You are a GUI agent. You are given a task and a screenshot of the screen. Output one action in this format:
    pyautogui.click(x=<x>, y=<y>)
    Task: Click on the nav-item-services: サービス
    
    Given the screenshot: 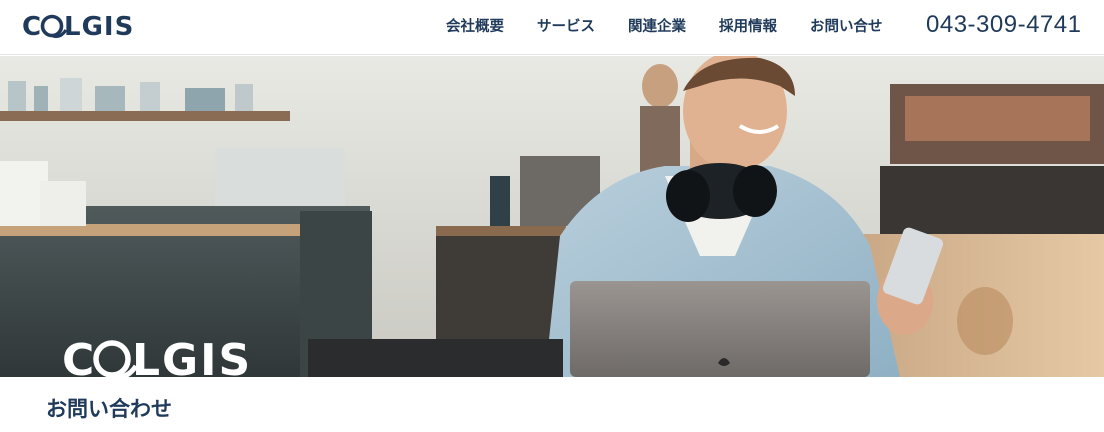 What is the action you would take?
    pyautogui.click(x=566, y=25)
    